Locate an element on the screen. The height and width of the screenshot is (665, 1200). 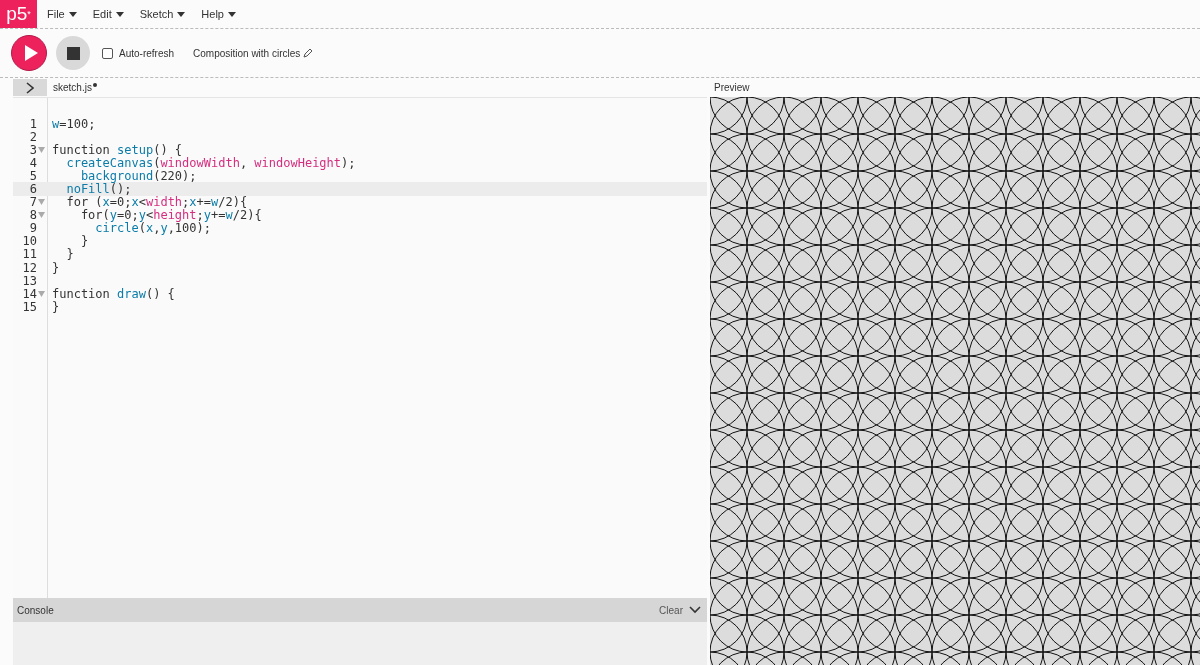
code-text: for (x=0;x<width;x+=w/2){ is located at coordinates (156, 202).